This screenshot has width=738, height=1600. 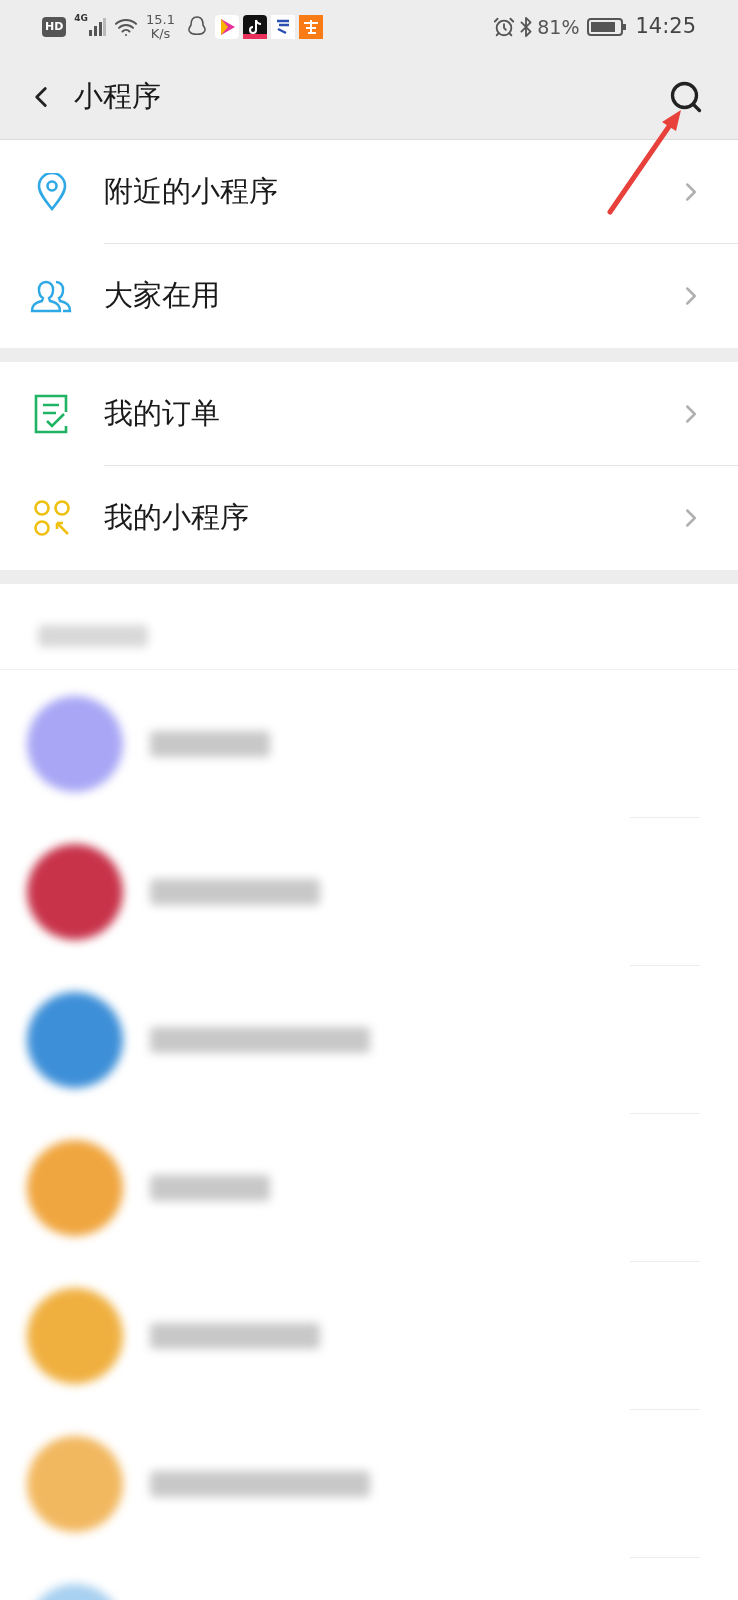 What do you see at coordinates (160, 34) in the screenshot?
I see `speed-unit: K/s` at bounding box center [160, 34].